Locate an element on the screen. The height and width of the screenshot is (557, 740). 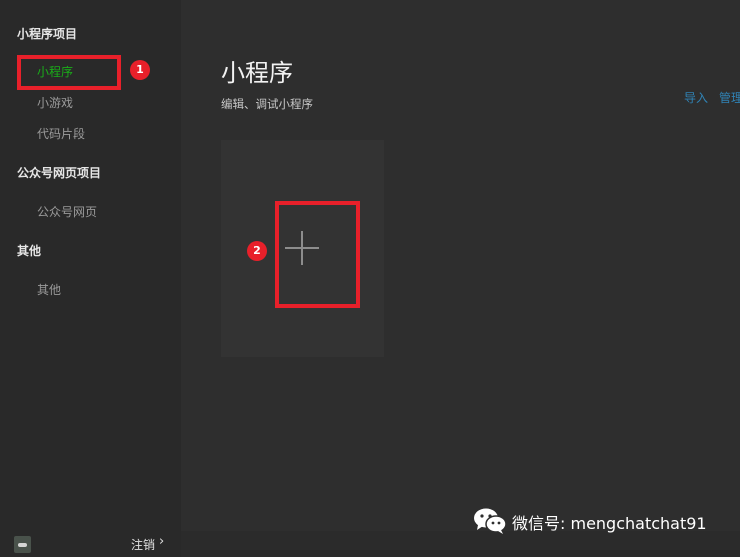
watermark-text: 微信号: mengchatchat91 is located at coordinates (609, 523).